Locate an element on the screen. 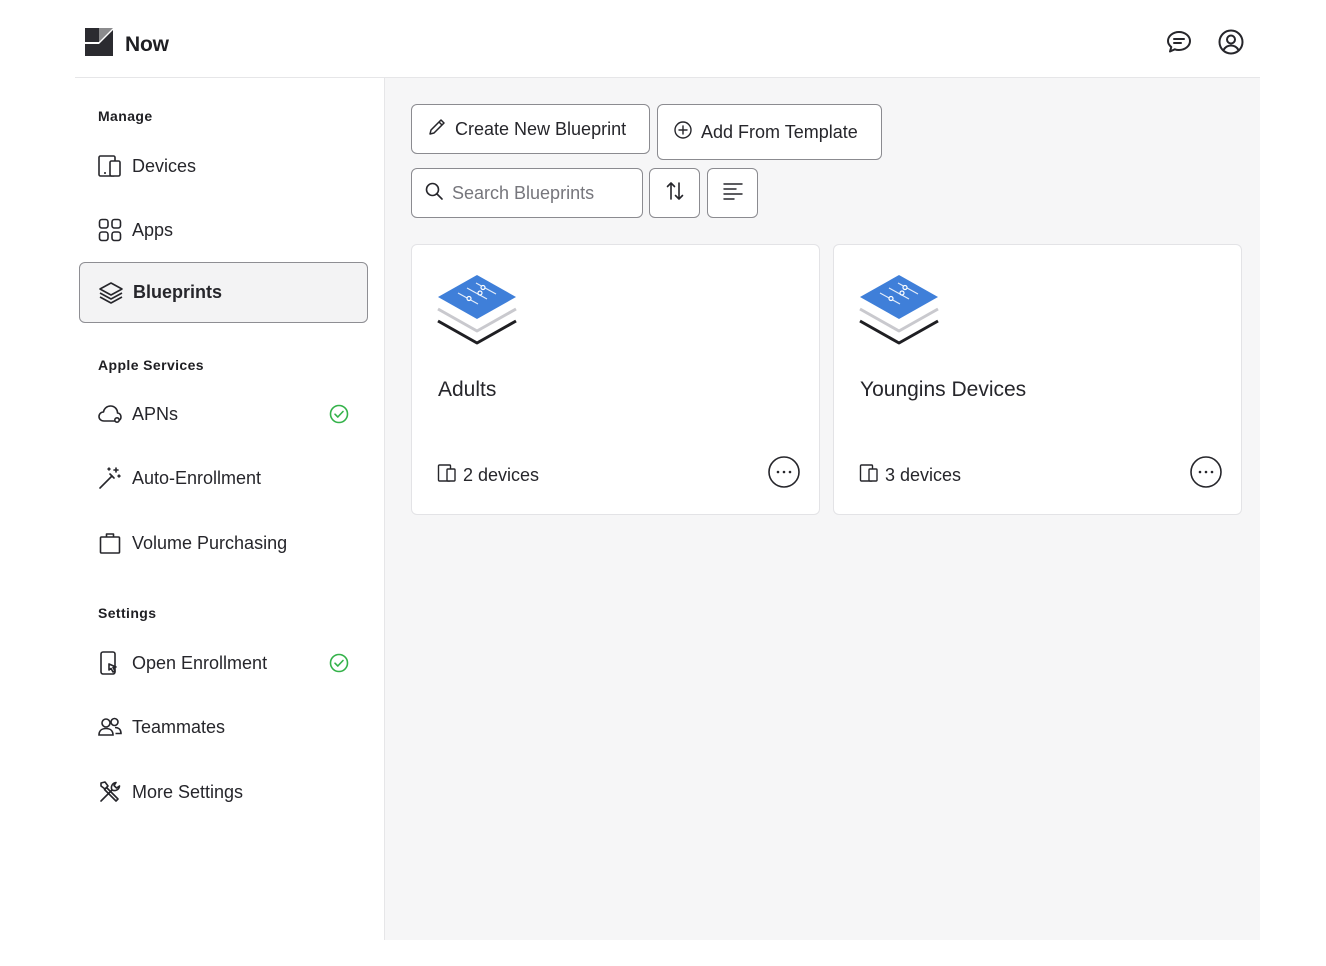  sidebar-item-blueprints: Blueprints is located at coordinates (223, 292).